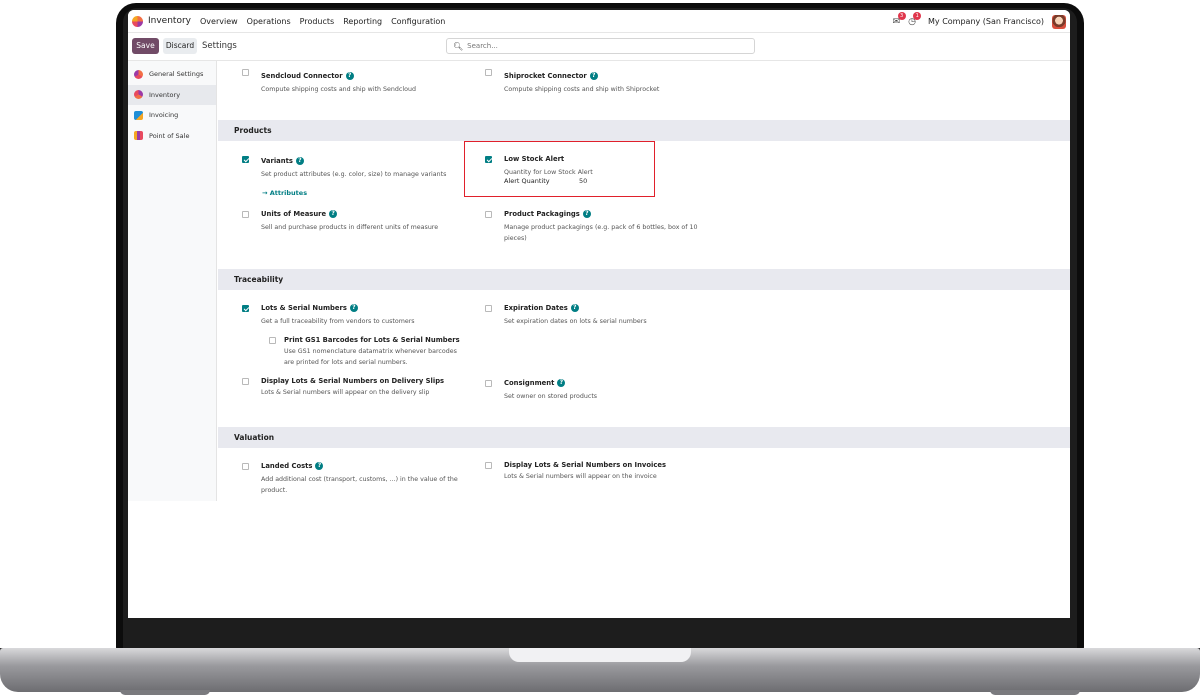 The height and width of the screenshot is (697, 1200). I want to click on menu-operations: Operations, so click(269, 21).